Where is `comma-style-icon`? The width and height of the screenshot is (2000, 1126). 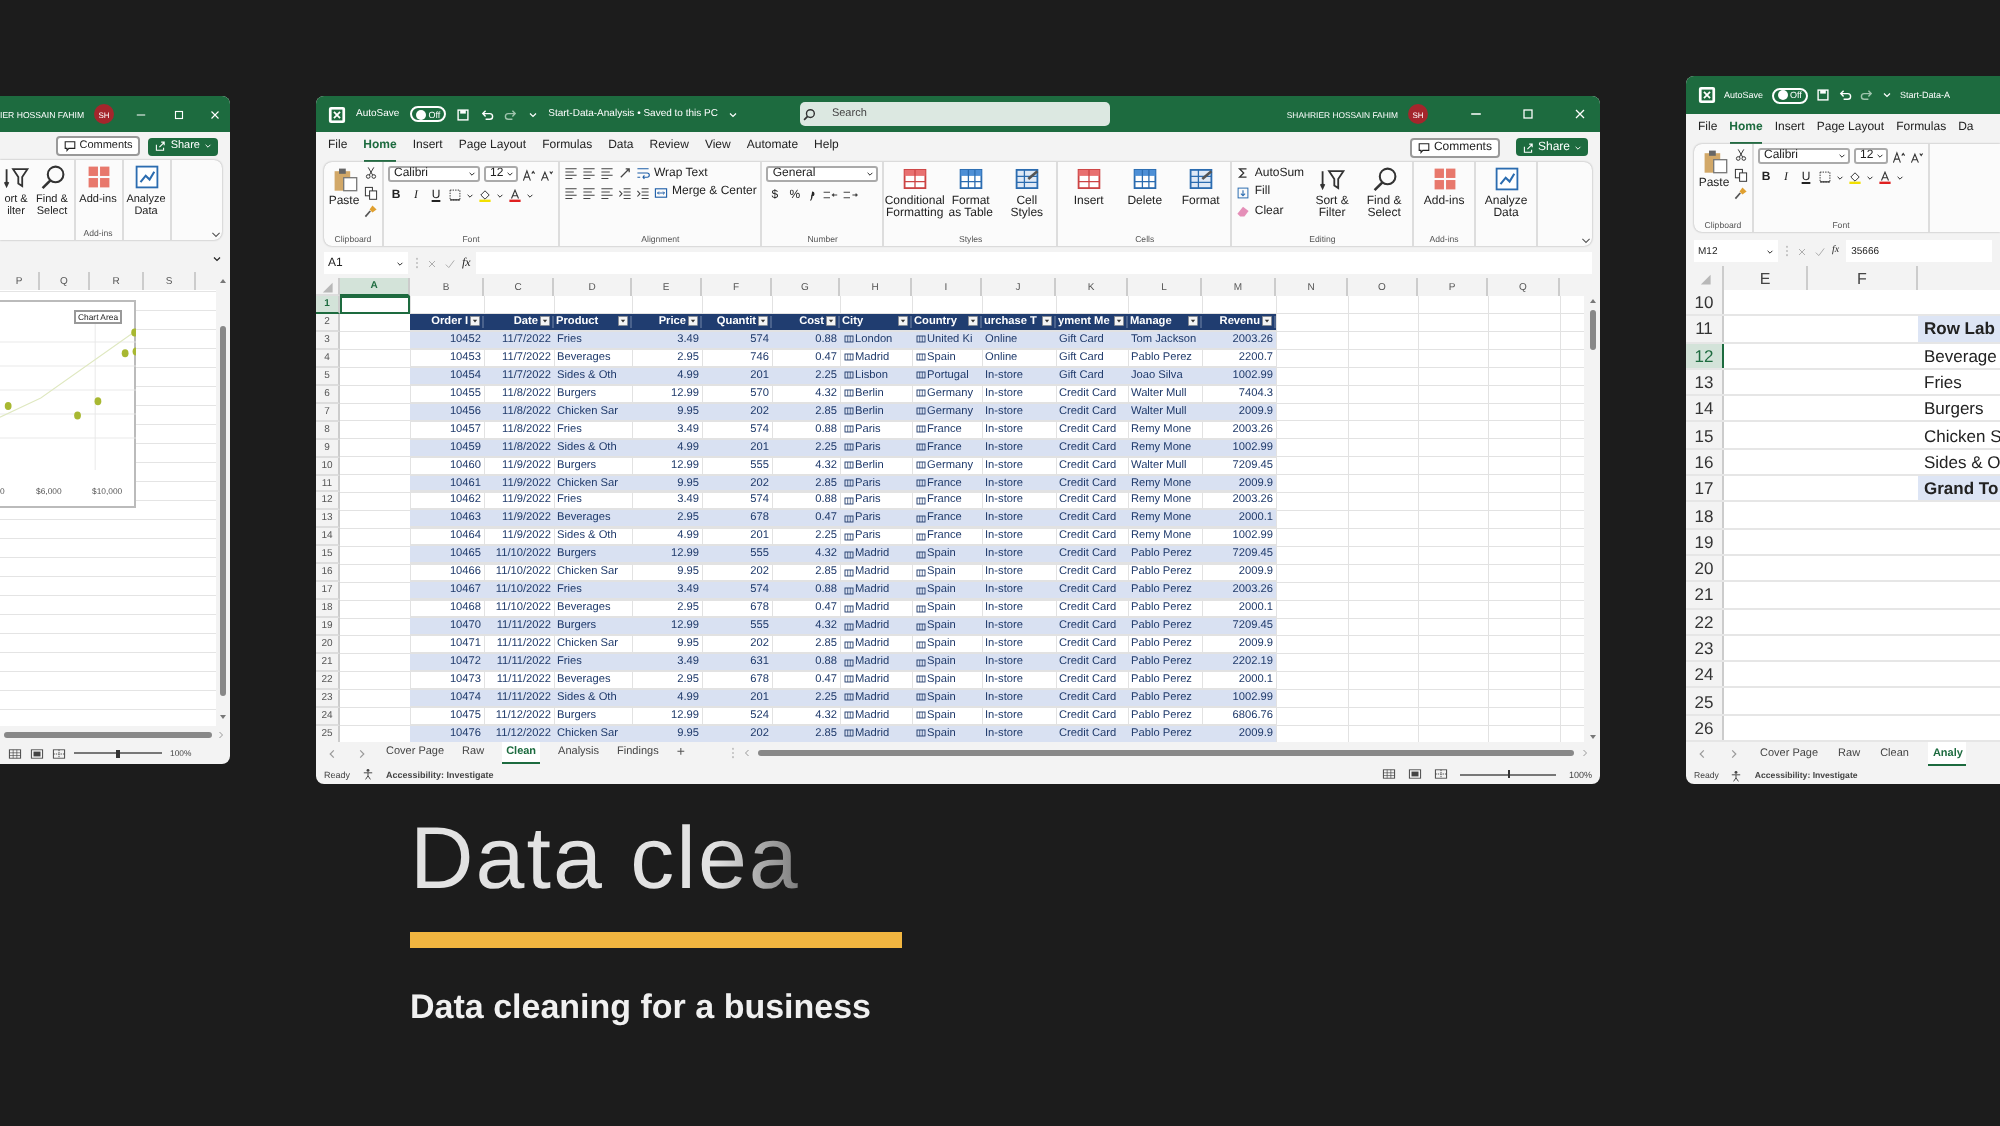
comma-style-icon is located at coordinates (812, 195).